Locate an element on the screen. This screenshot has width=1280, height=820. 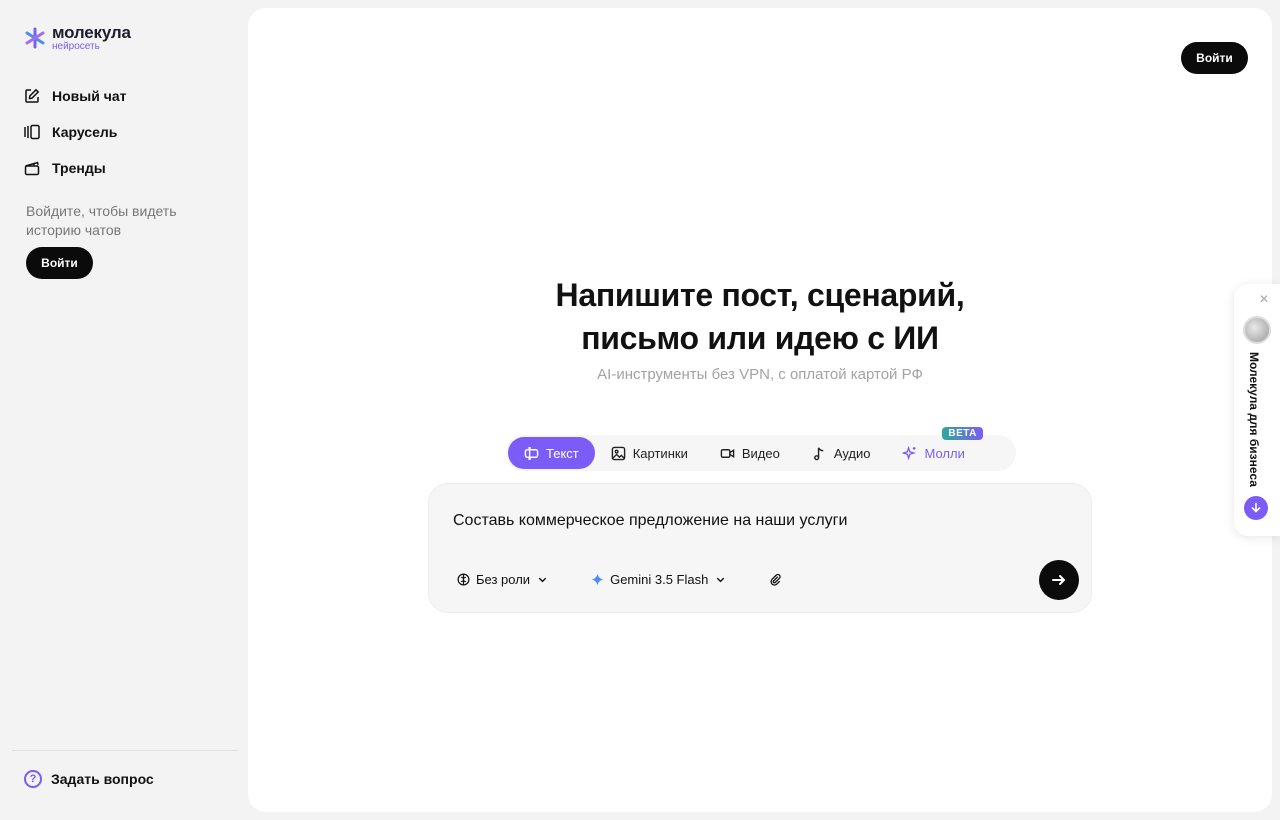
sidebar-divider is located at coordinates (125, 750).